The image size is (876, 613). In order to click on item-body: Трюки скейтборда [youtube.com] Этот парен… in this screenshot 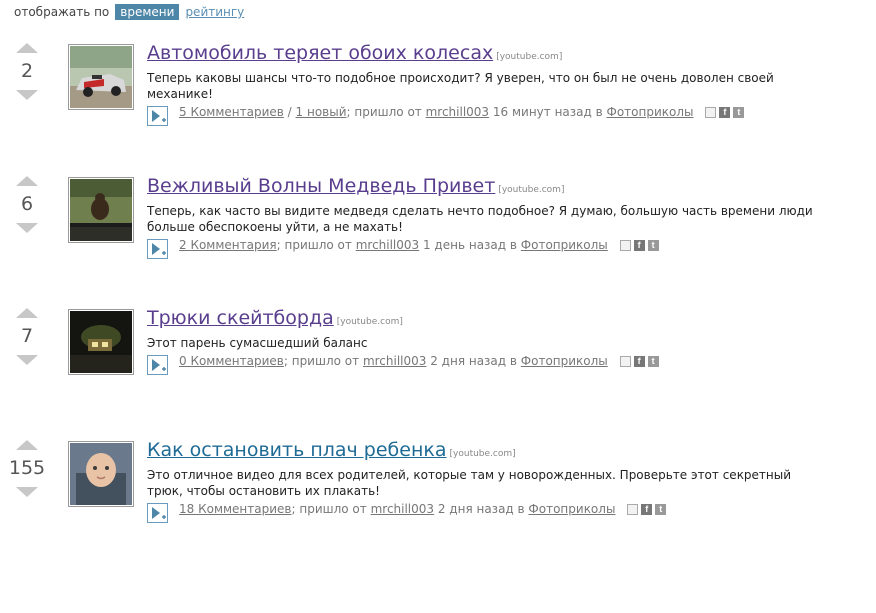, I will do `click(496, 340)`.